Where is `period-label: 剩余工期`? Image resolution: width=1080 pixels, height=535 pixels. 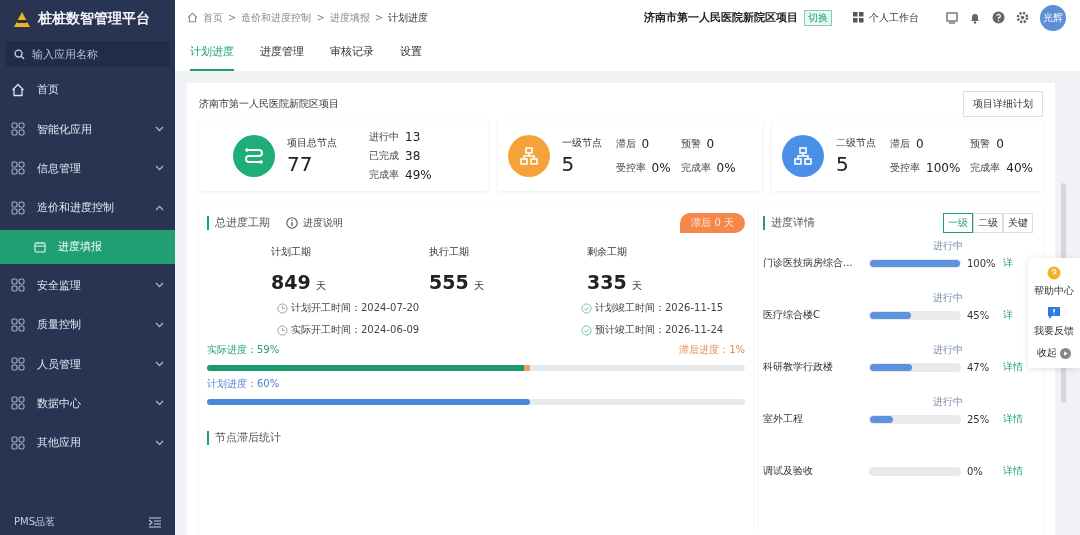 period-label: 剩余工期 is located at coordinates (607, 252).